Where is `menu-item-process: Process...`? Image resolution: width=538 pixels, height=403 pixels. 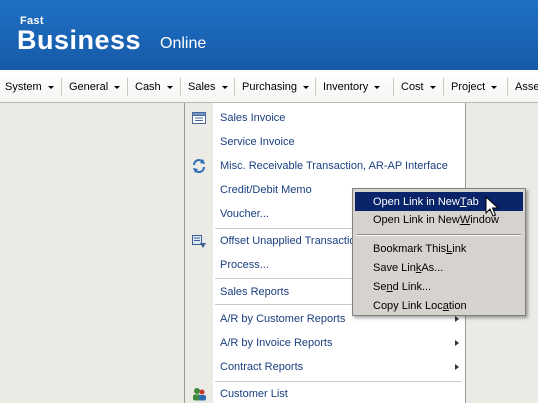
menu-item-process: Process... is located at coordinates (244, 265).